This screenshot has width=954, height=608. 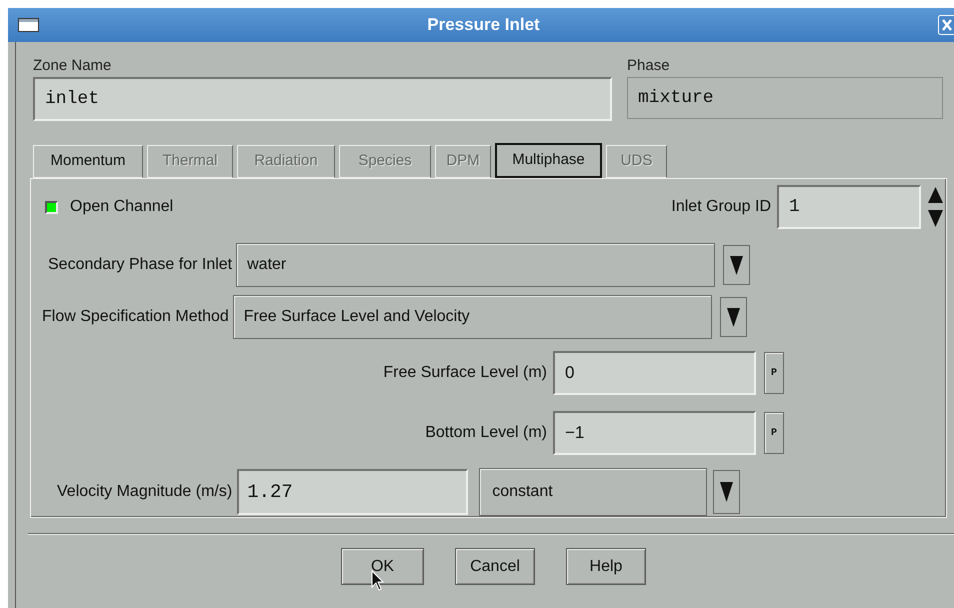 I want to click on close-icon, so click(x=946, y=25).